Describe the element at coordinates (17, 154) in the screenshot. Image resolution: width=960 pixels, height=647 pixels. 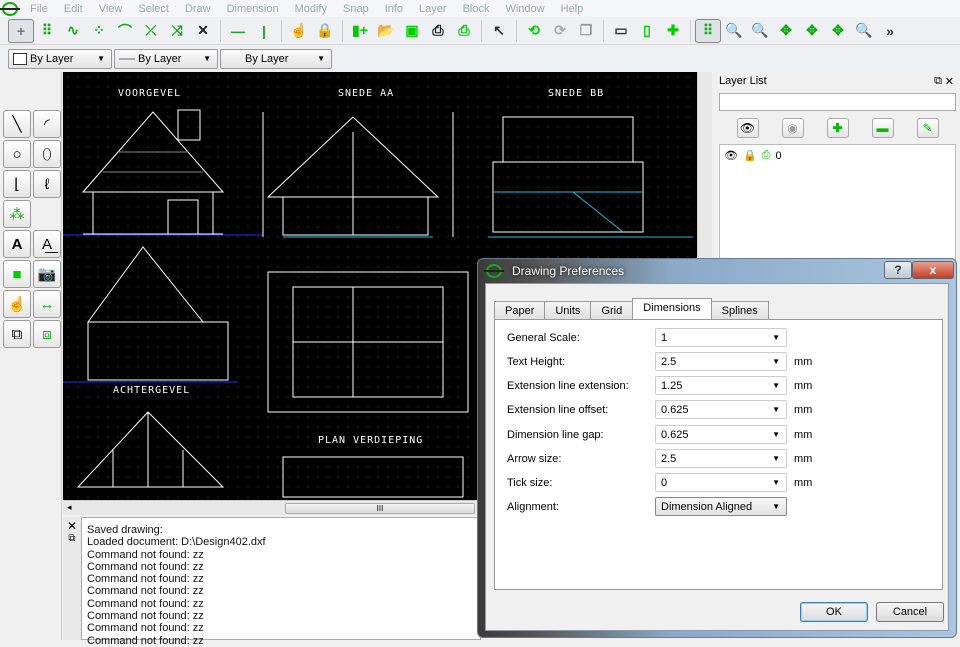
I see `circle-tool-icon: ○` at that location.